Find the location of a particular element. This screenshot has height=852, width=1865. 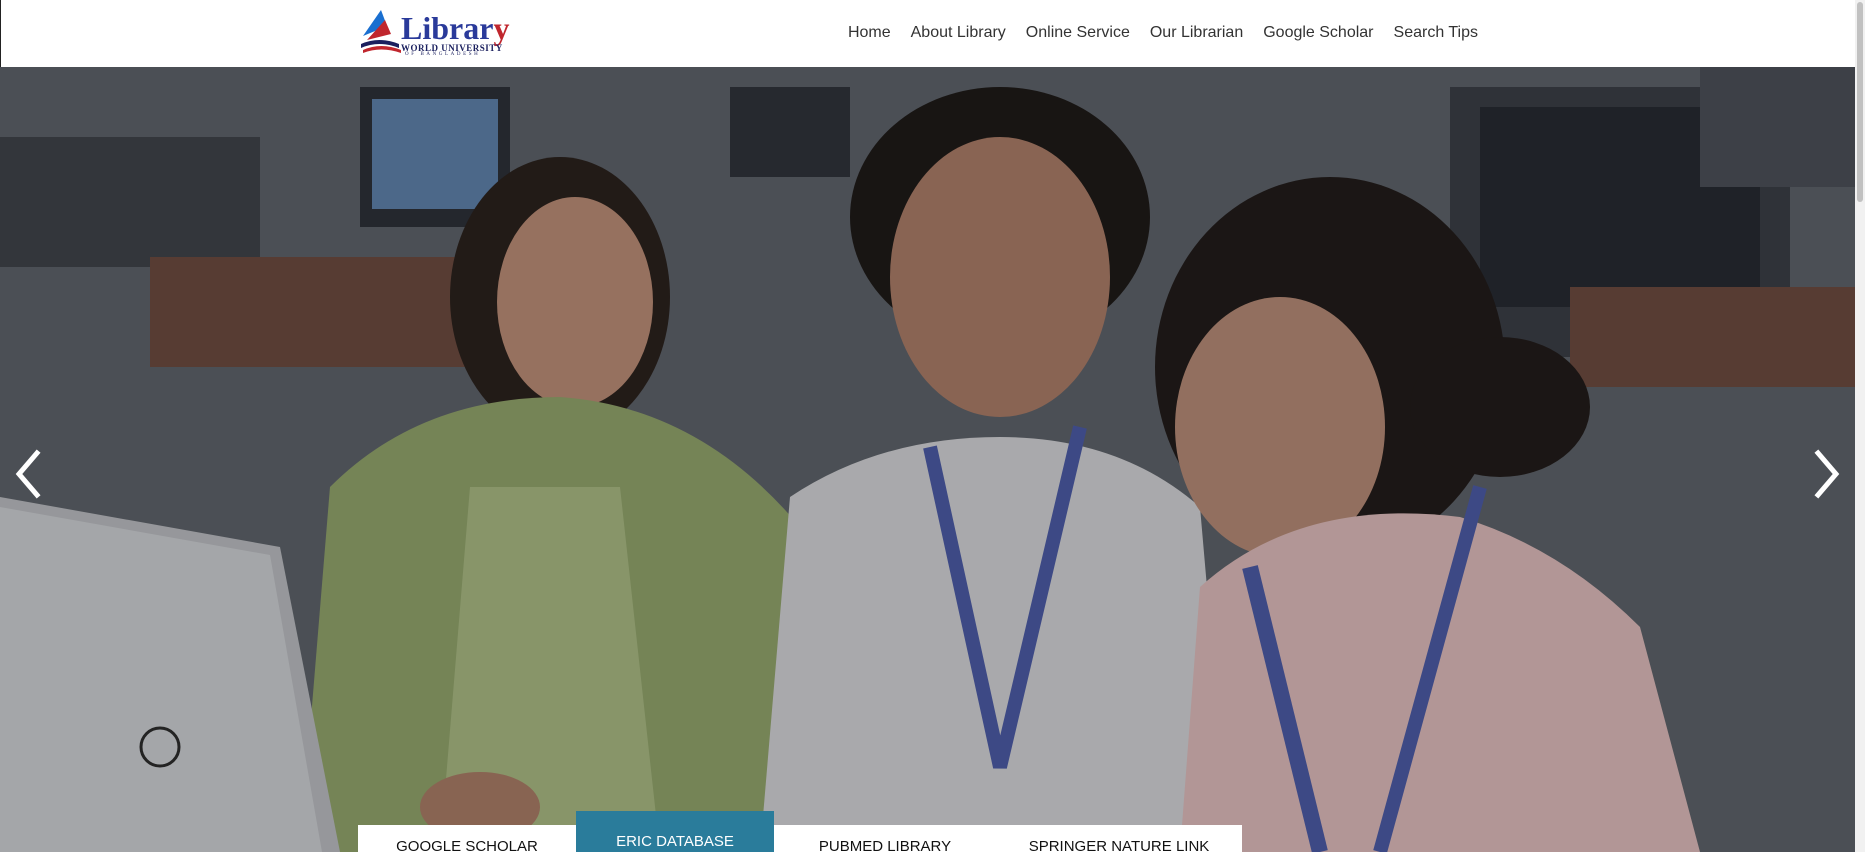

nav-home: Home is located at coordinates (869, 33).